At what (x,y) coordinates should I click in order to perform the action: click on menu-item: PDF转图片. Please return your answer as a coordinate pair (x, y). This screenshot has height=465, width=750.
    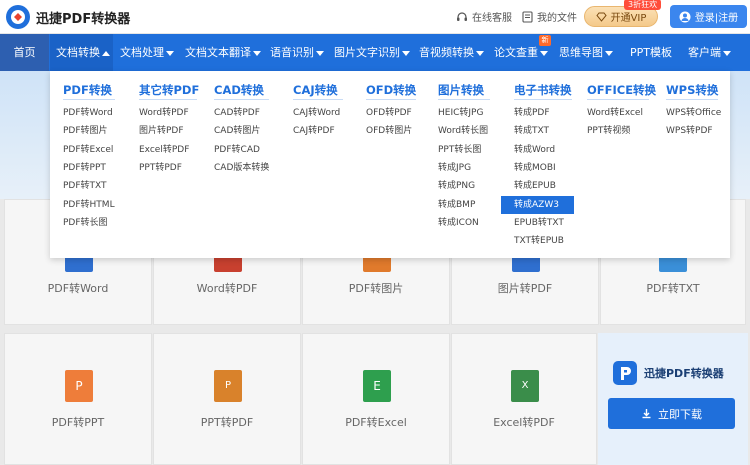
    Looking at the image, I should click on (85, 131).